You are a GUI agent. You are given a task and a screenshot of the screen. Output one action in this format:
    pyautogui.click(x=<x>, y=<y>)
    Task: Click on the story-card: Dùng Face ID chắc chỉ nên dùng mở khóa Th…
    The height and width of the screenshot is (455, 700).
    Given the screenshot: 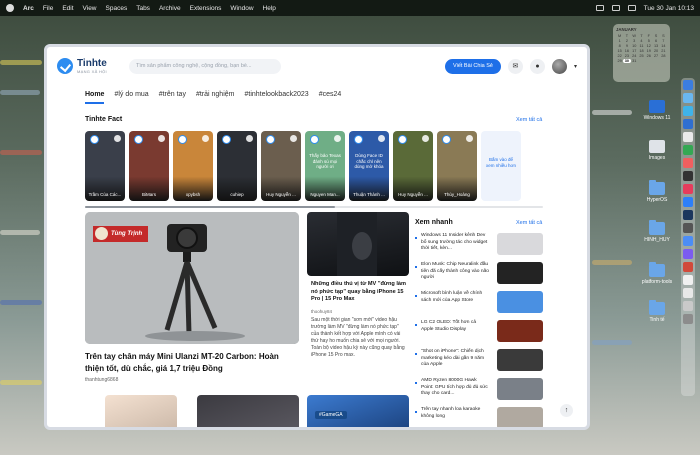 What is the action you would take?
    pyautogui.click(x=369, y=166)
    